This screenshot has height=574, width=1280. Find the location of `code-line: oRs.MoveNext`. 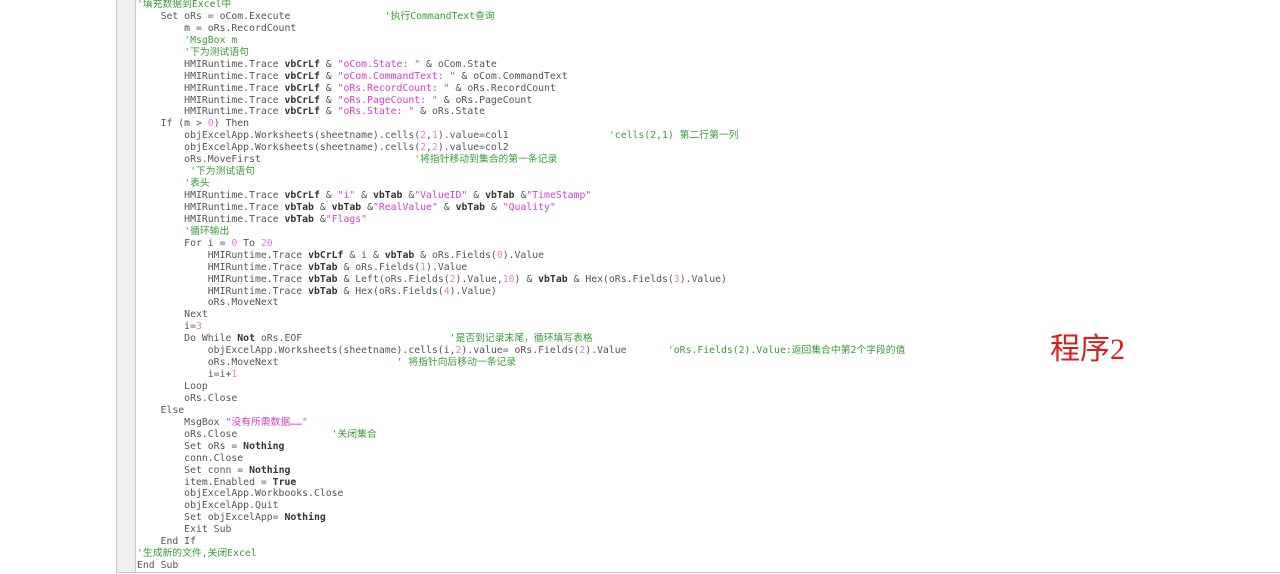

code-line: oRs.MoveNext is located at coordinates (521, 303).